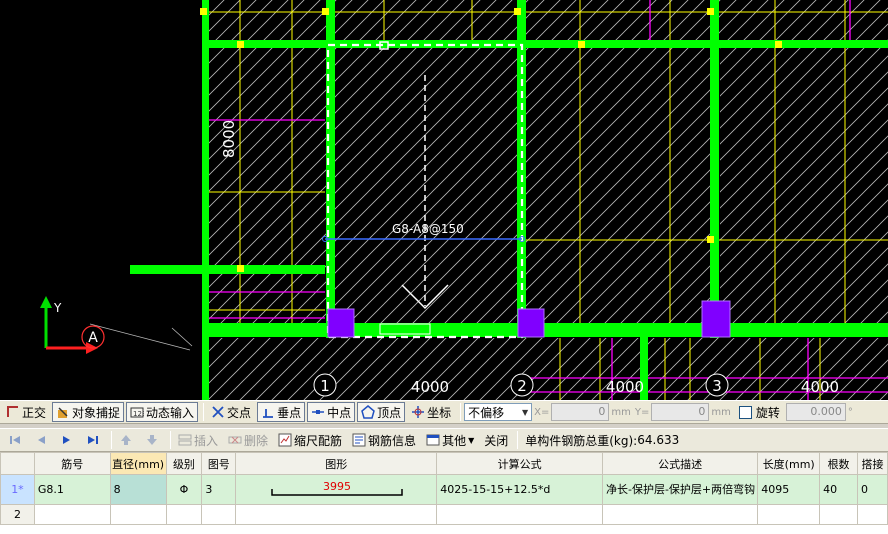  I want to click on first-record-button, so click(16, 440).